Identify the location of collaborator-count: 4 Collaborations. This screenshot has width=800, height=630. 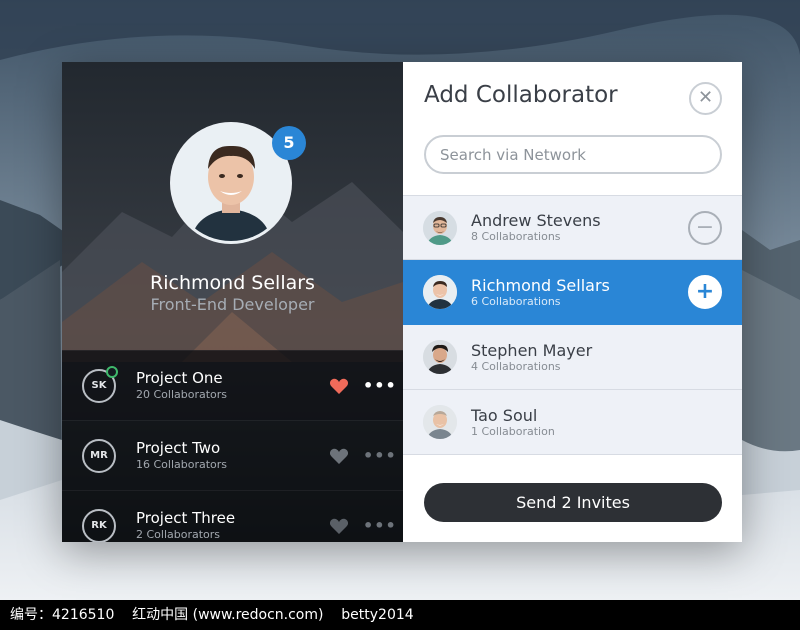
(516, 366).